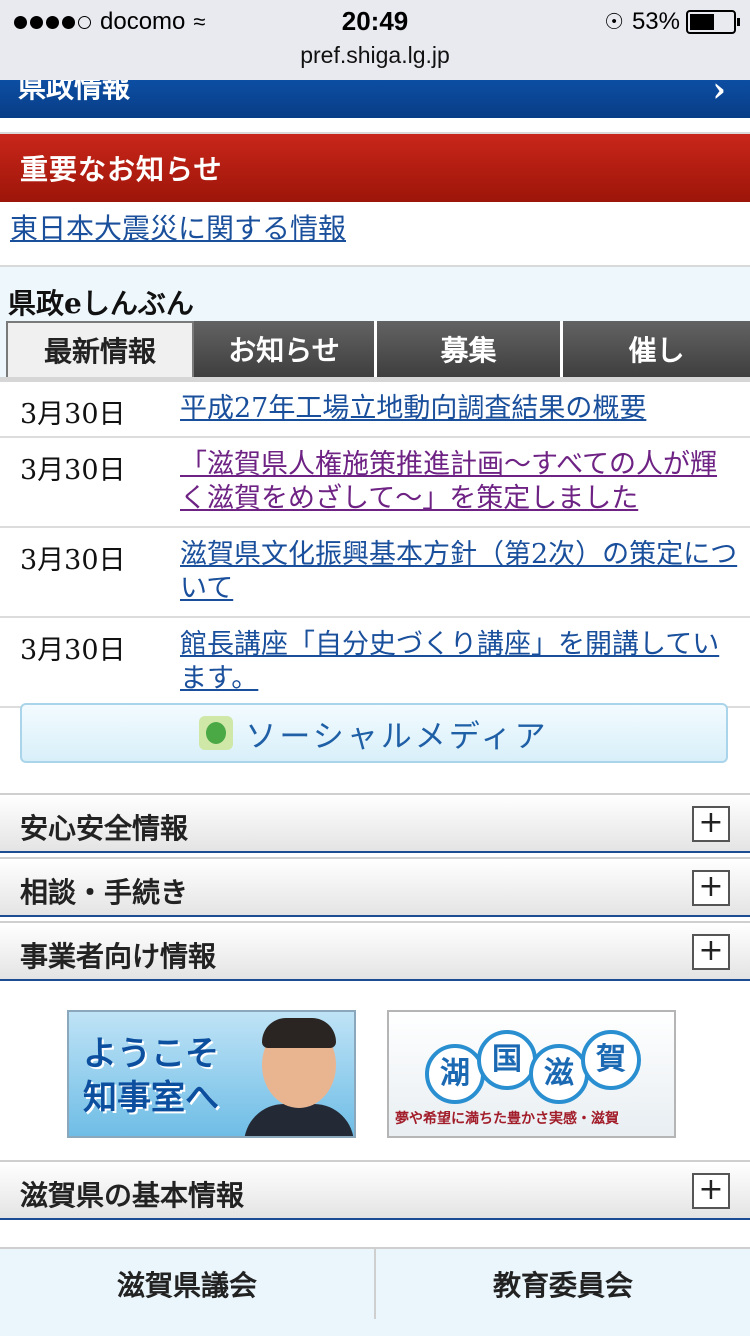 This screenshot has height=1336, width=750. I want to click on battery-fill, so click(702, 22).